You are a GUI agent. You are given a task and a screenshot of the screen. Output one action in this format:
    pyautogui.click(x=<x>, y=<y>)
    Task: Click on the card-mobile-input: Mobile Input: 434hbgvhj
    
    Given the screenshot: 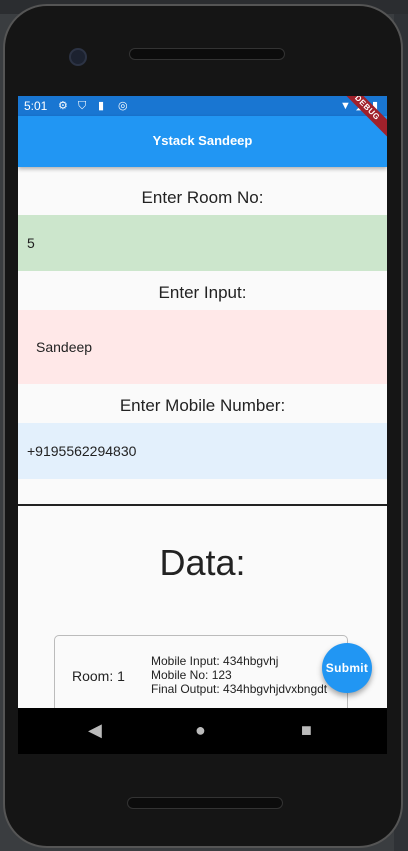 What is the action you would take?
    pyautogui.click(x=215, y=661)
    